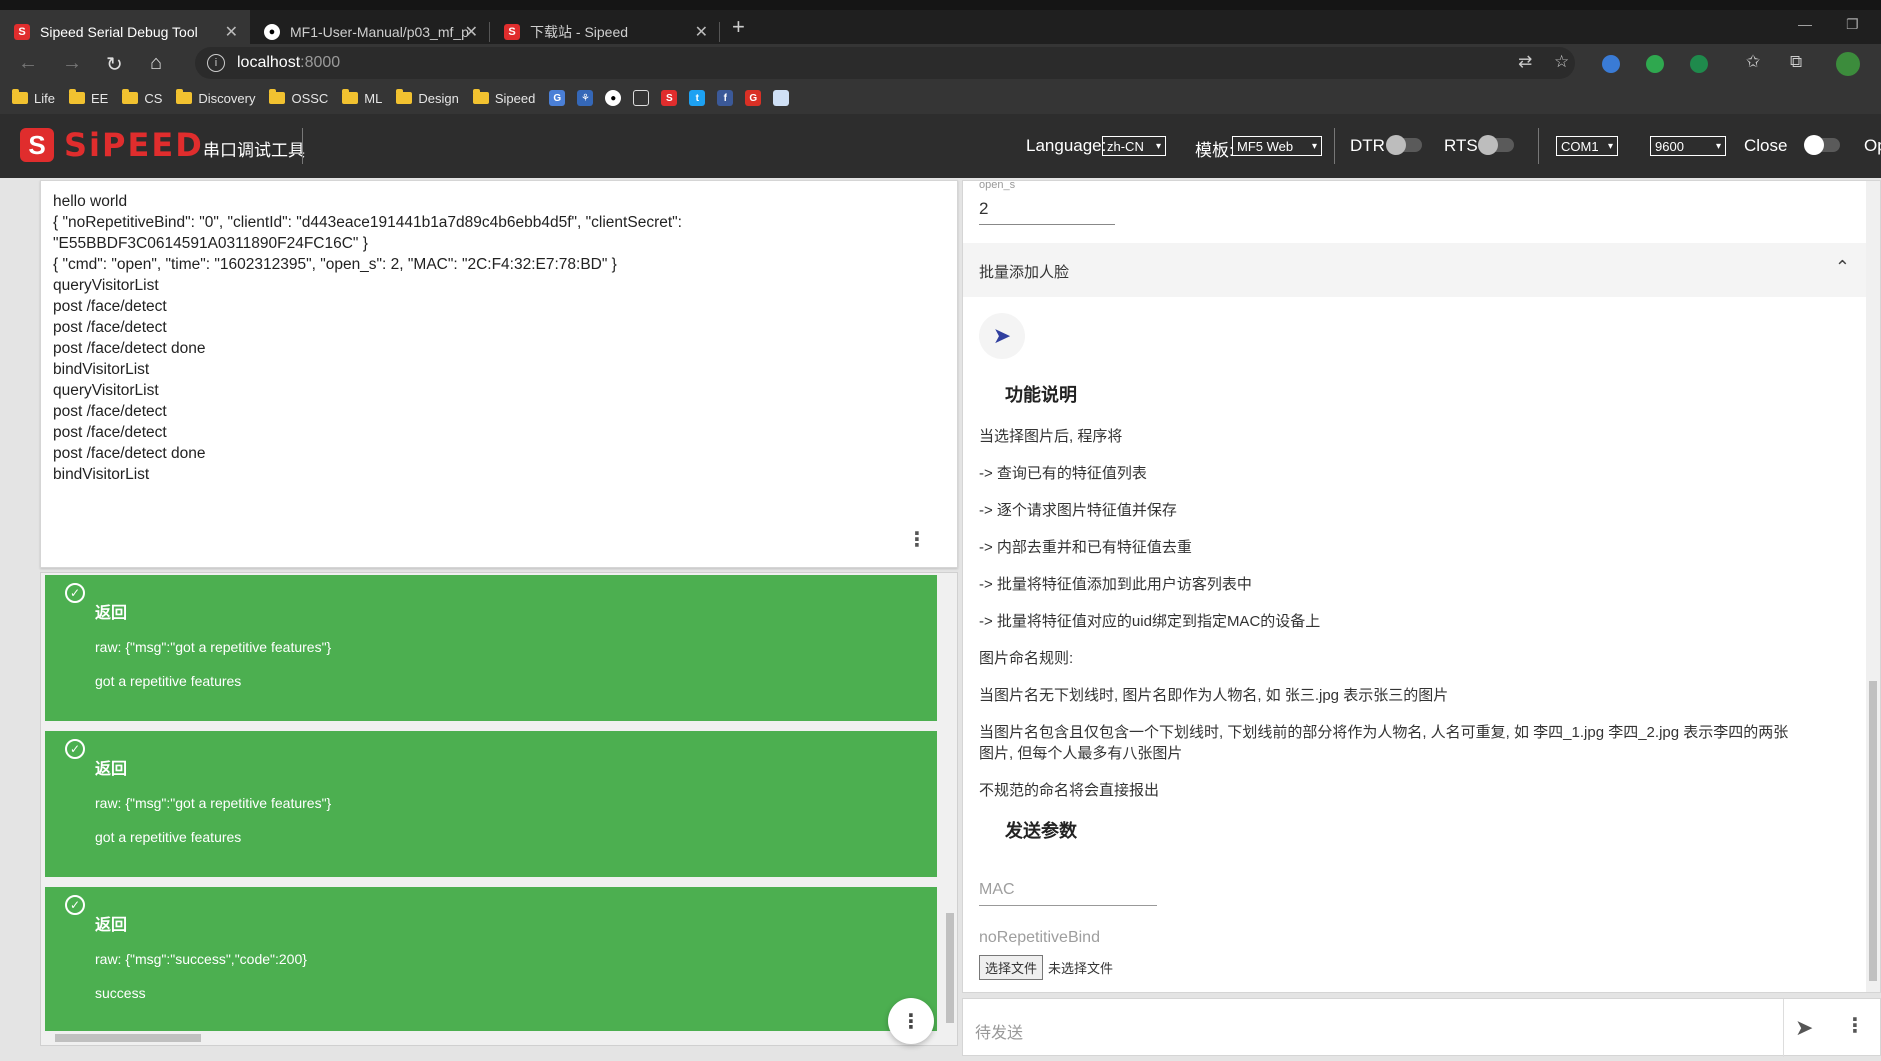  I want to click on file-status: 未选择文件, so click(1081, 968).